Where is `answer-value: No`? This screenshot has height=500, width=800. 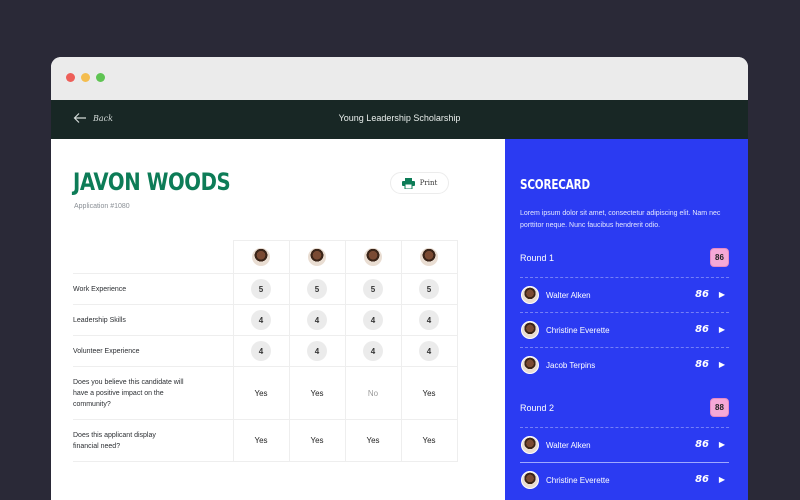
answer-value: No is located at coordinates (373, 393).